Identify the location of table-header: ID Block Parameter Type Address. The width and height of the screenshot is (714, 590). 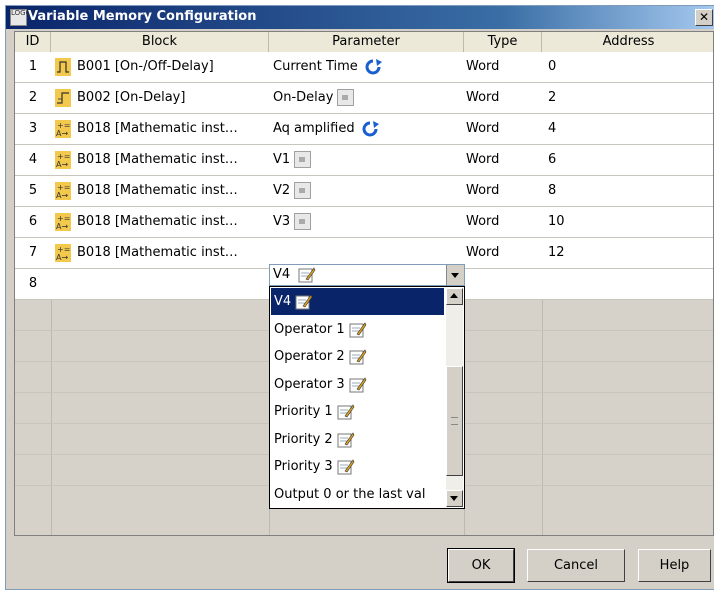
(364, 42).